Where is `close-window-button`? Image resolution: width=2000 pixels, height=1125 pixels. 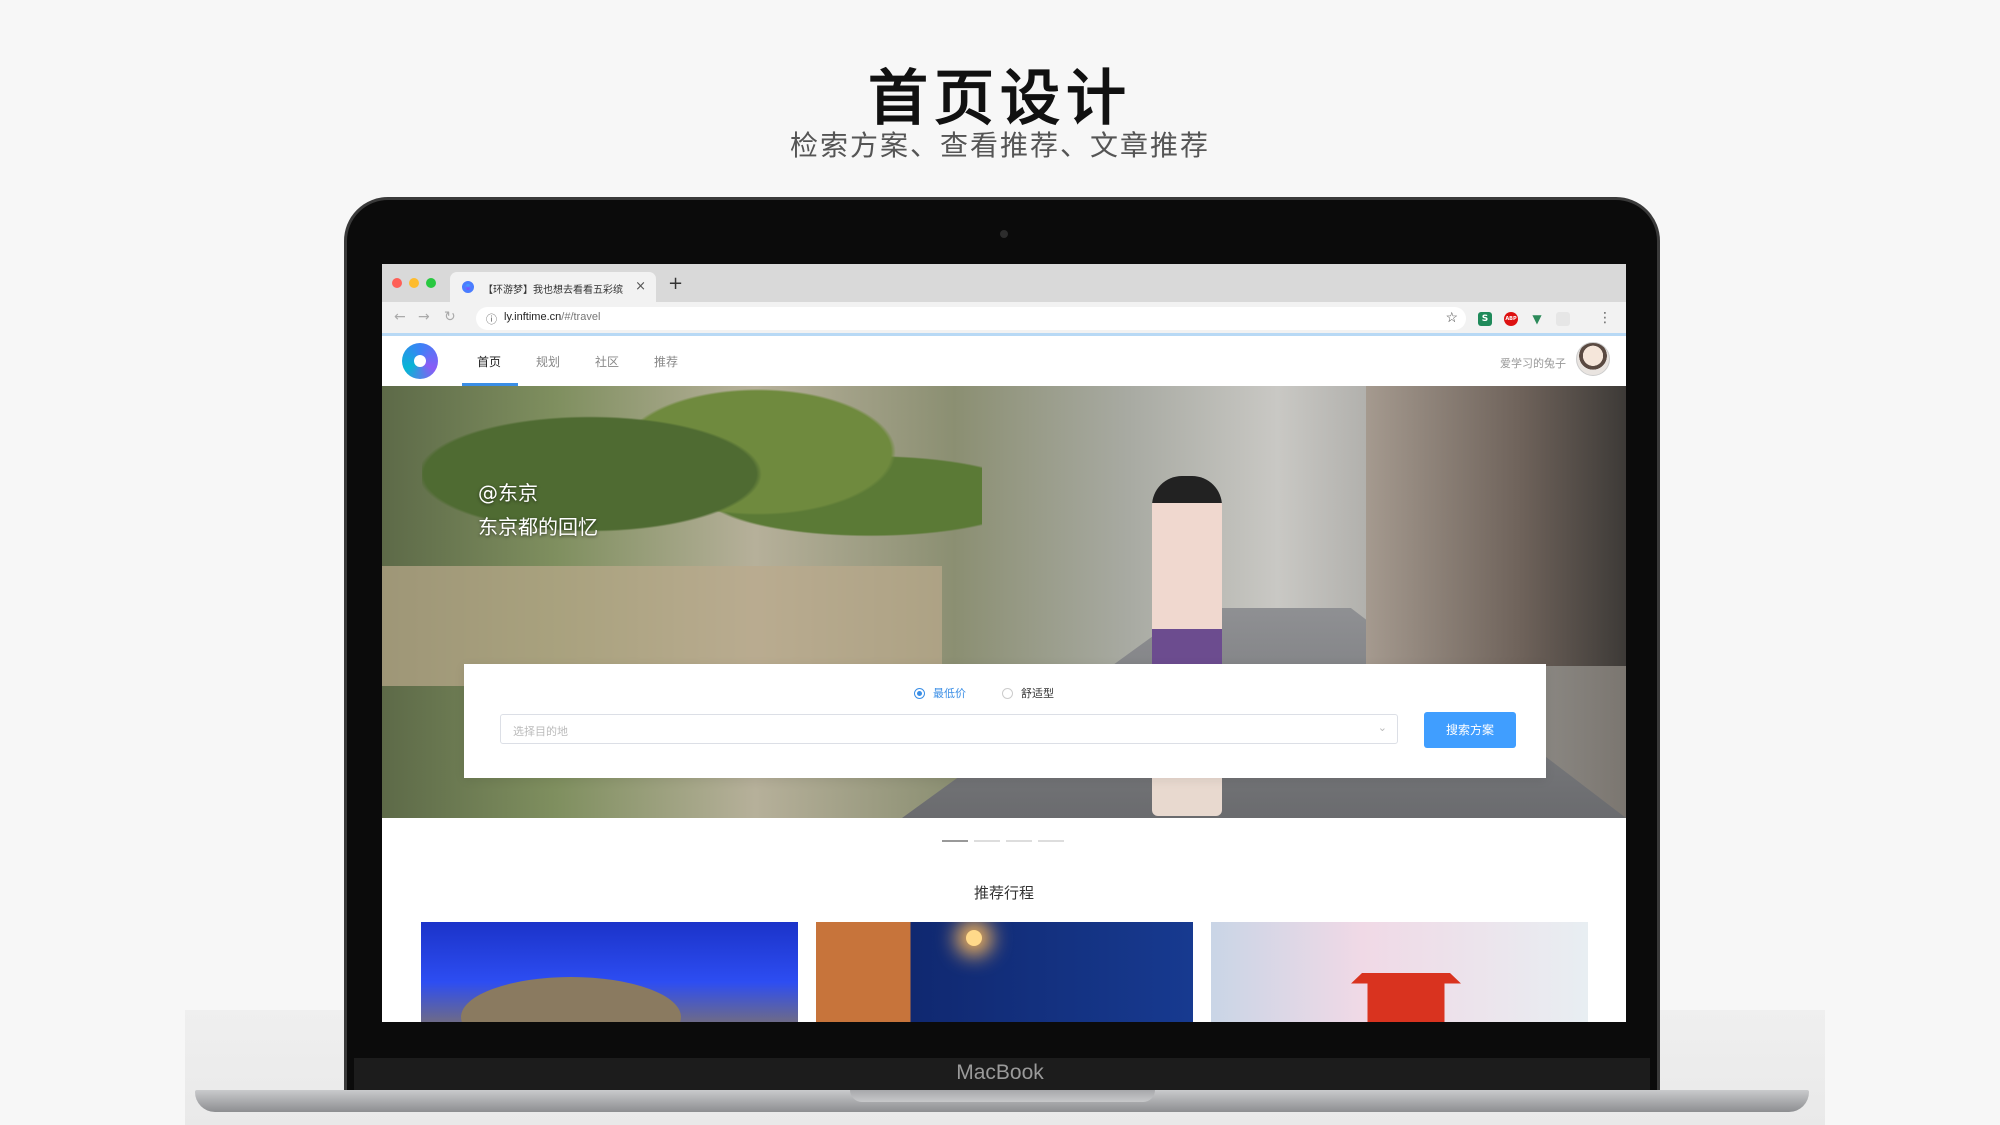
close-window-button is located at coordinates (397, 283).